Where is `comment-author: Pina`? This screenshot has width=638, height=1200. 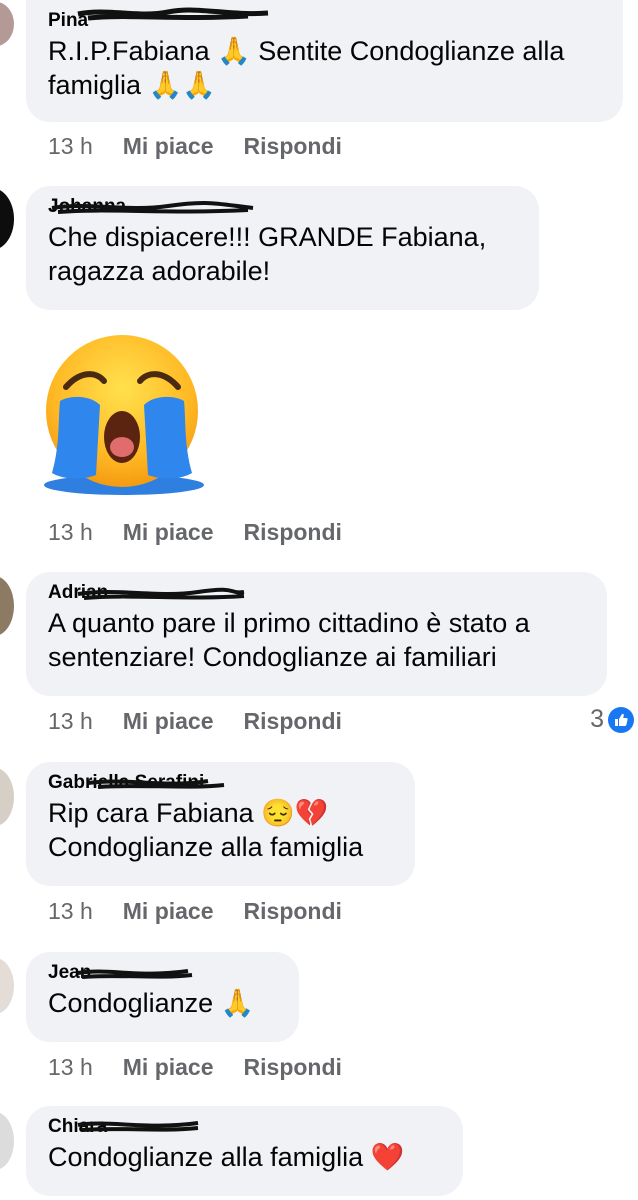 comment-author: Pina is located at coordinates (324, 19).